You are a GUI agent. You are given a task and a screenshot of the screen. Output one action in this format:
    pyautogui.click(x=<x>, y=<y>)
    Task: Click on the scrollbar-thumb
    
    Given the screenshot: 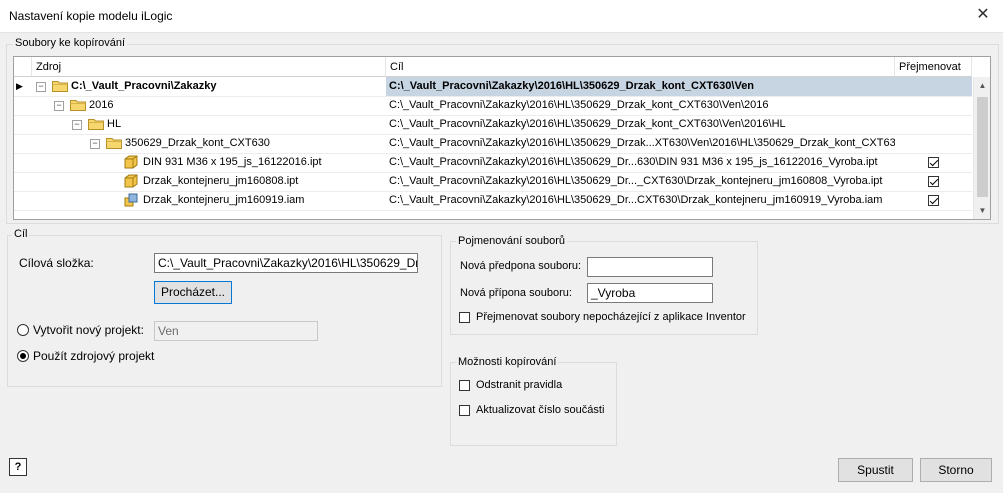 What is the action you would take?
    pyautogui.click(x=982, y=147)
    